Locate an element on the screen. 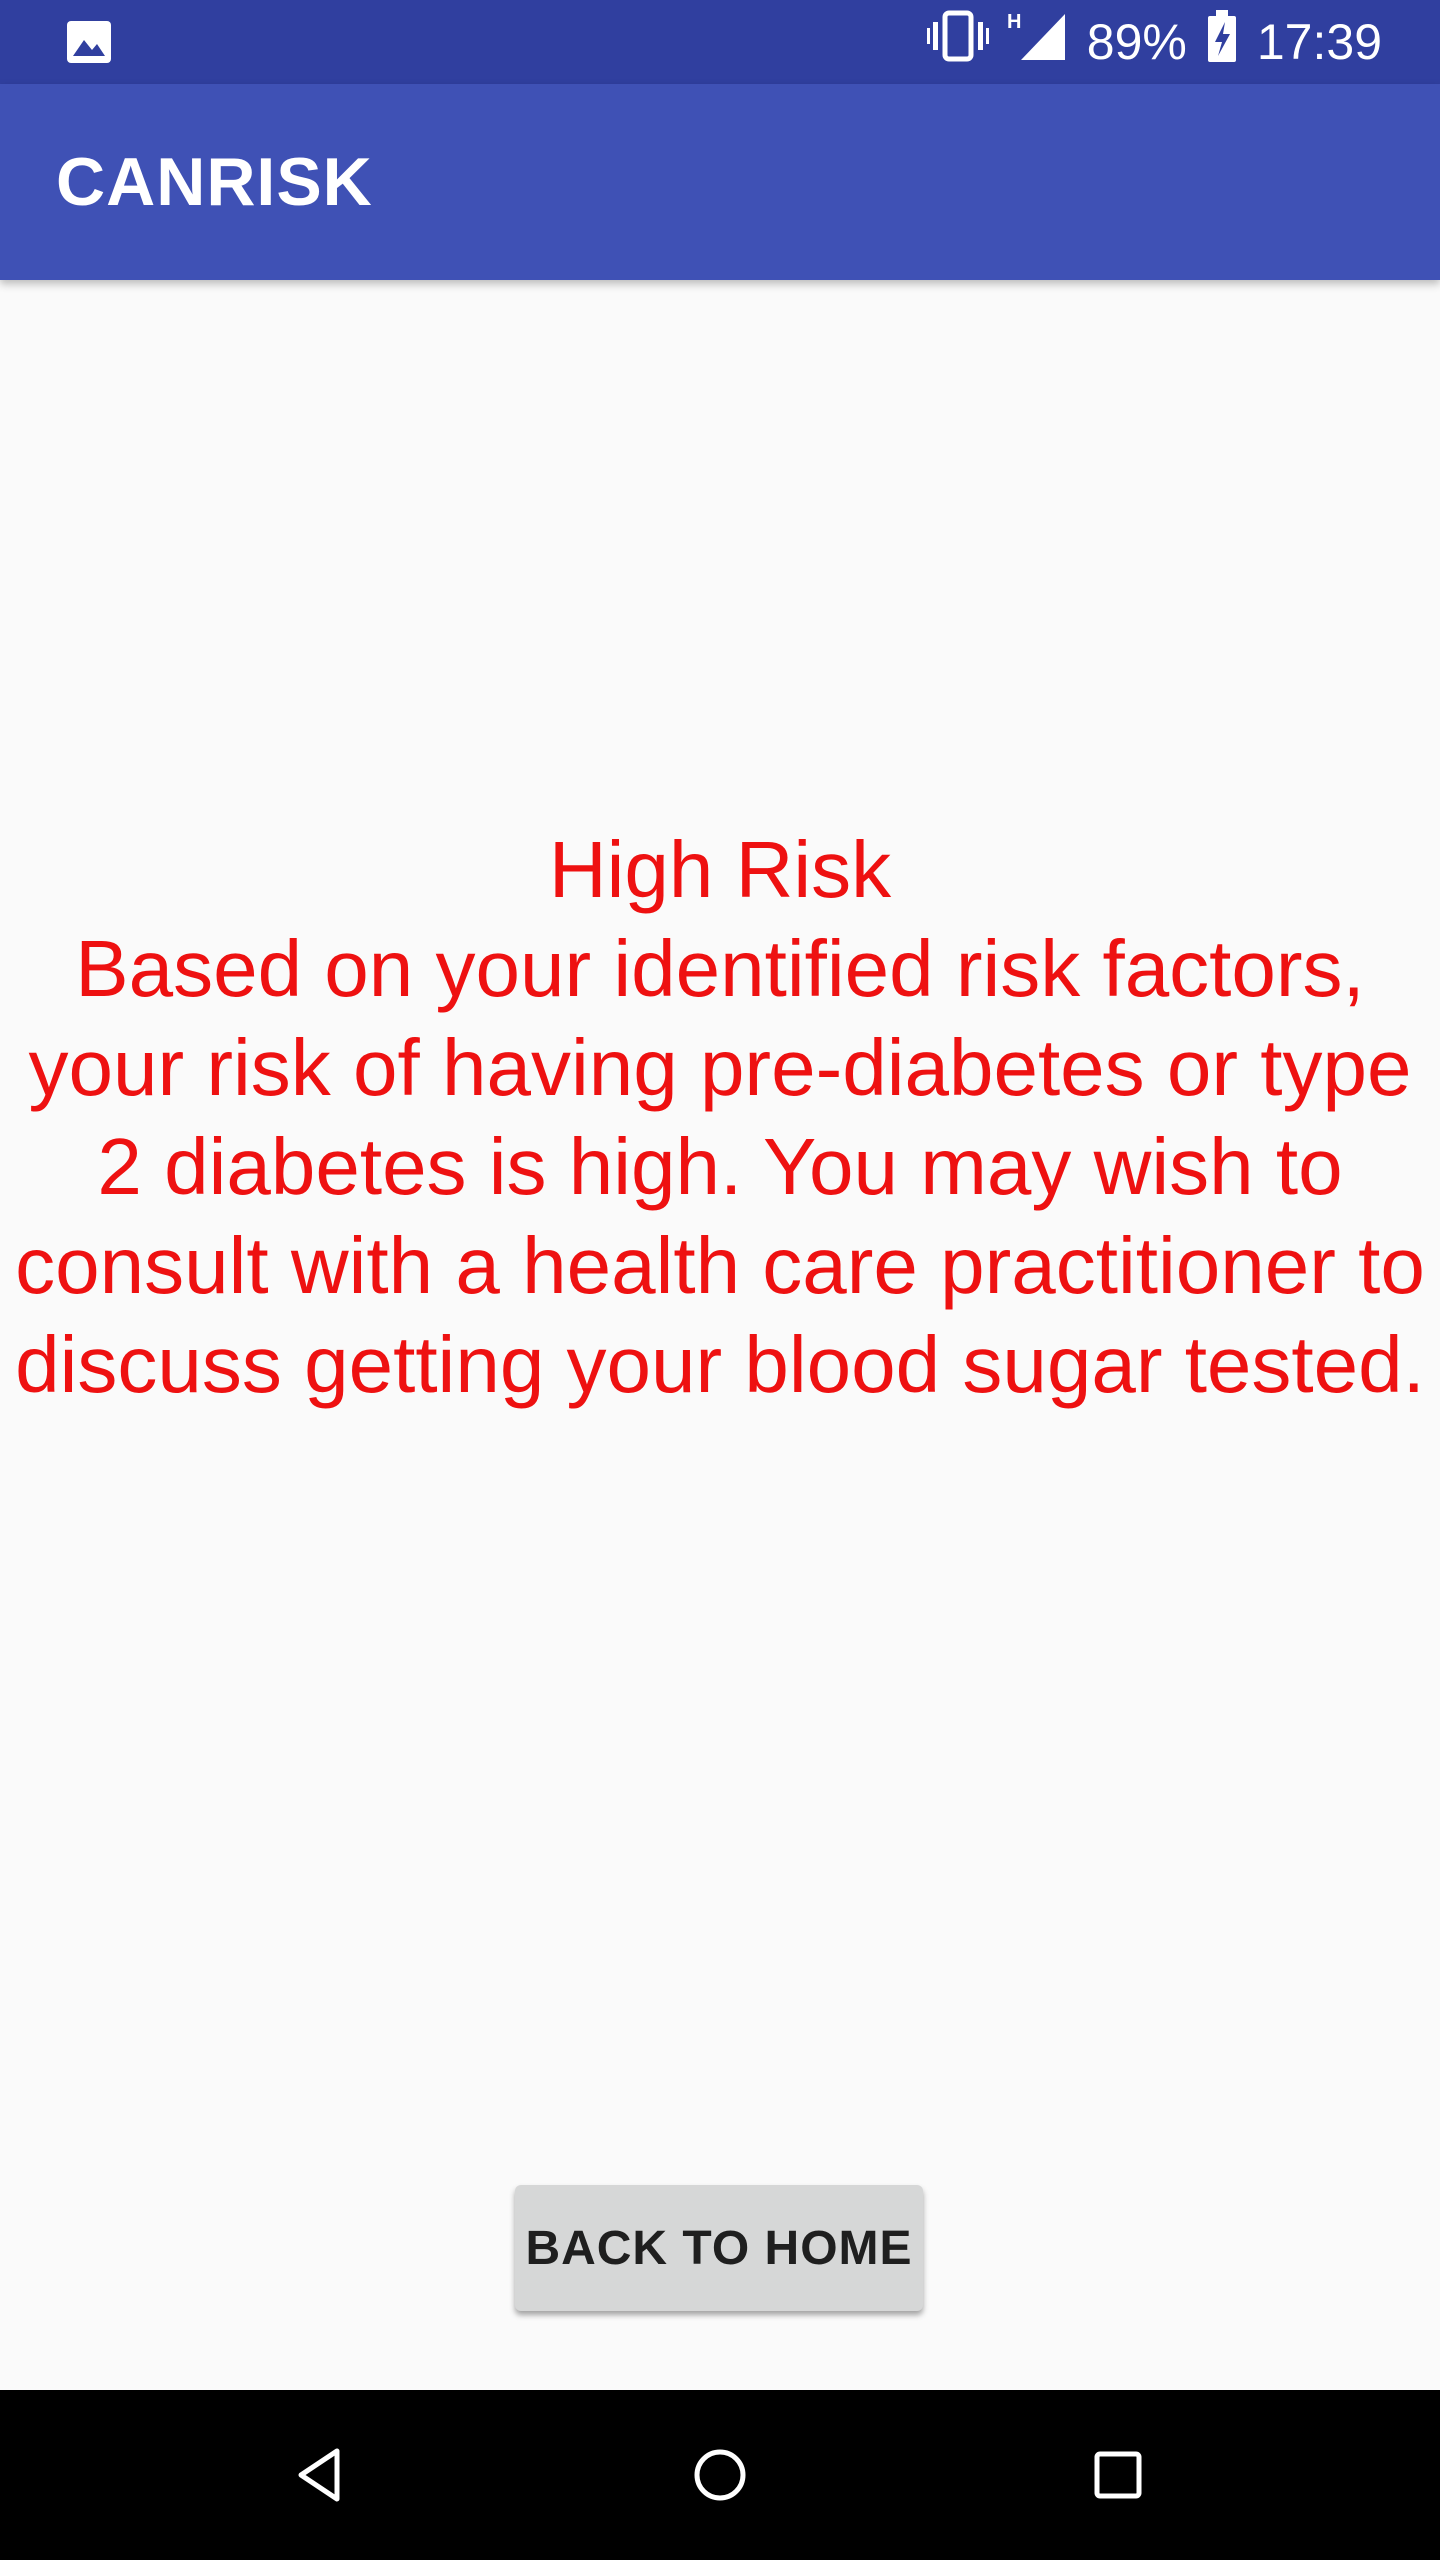 Image resolution: width=1440 pixels, height=2560 pixels. back-icon is located at coordinates (321, 2475).